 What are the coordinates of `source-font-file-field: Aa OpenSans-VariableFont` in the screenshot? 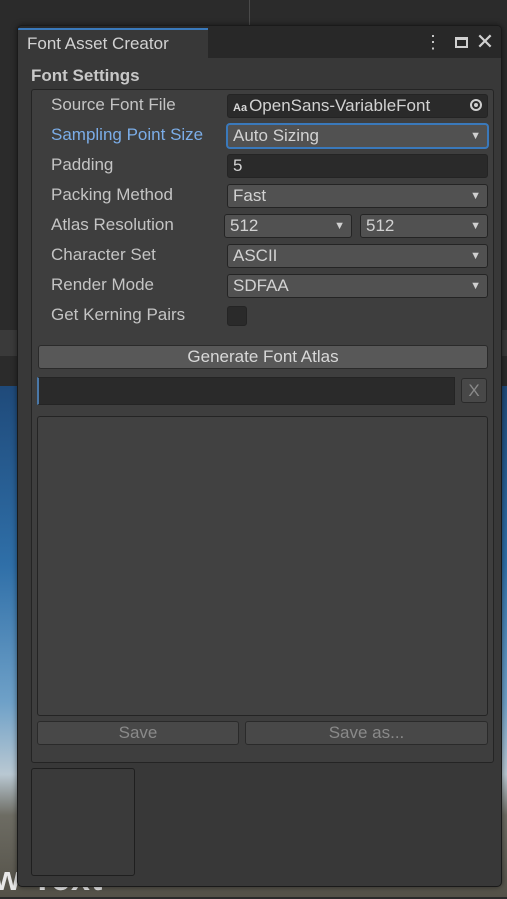 It's located at (357, 106).